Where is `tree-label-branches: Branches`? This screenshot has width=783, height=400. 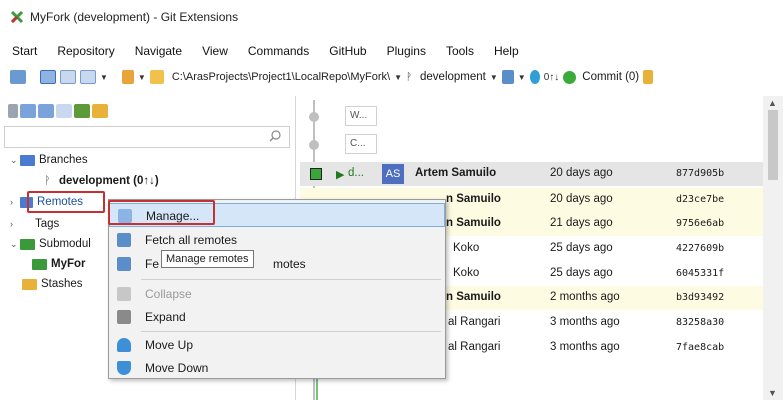 tree-label-branches: Branches is located at coordinates (63, 160).